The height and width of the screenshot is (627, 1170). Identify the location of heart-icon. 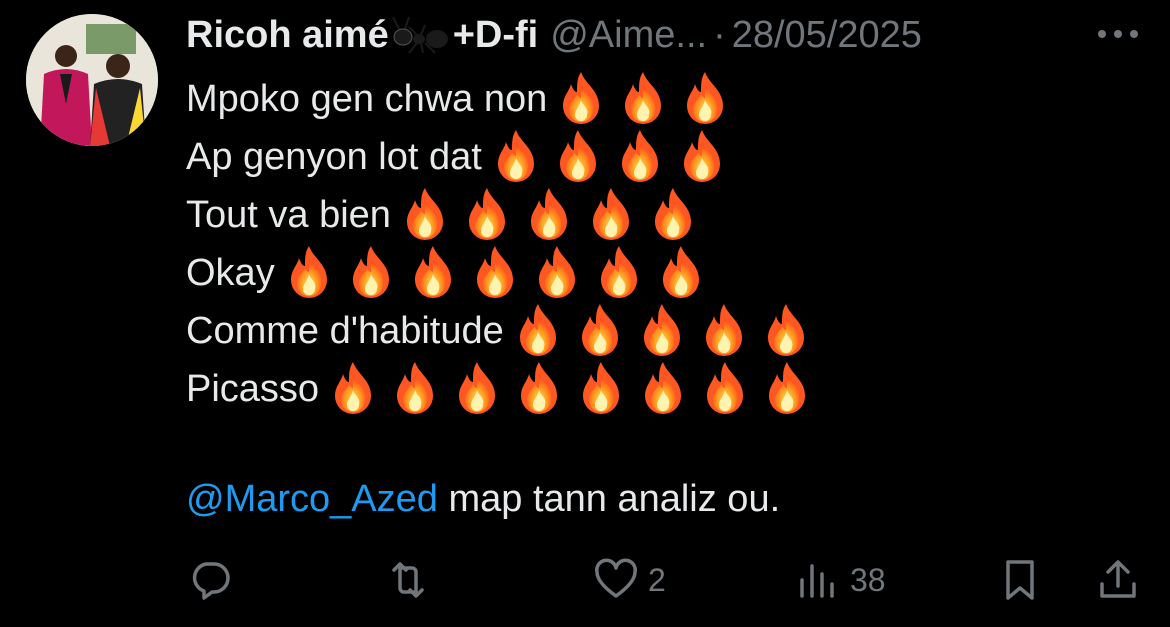
(616, 578).